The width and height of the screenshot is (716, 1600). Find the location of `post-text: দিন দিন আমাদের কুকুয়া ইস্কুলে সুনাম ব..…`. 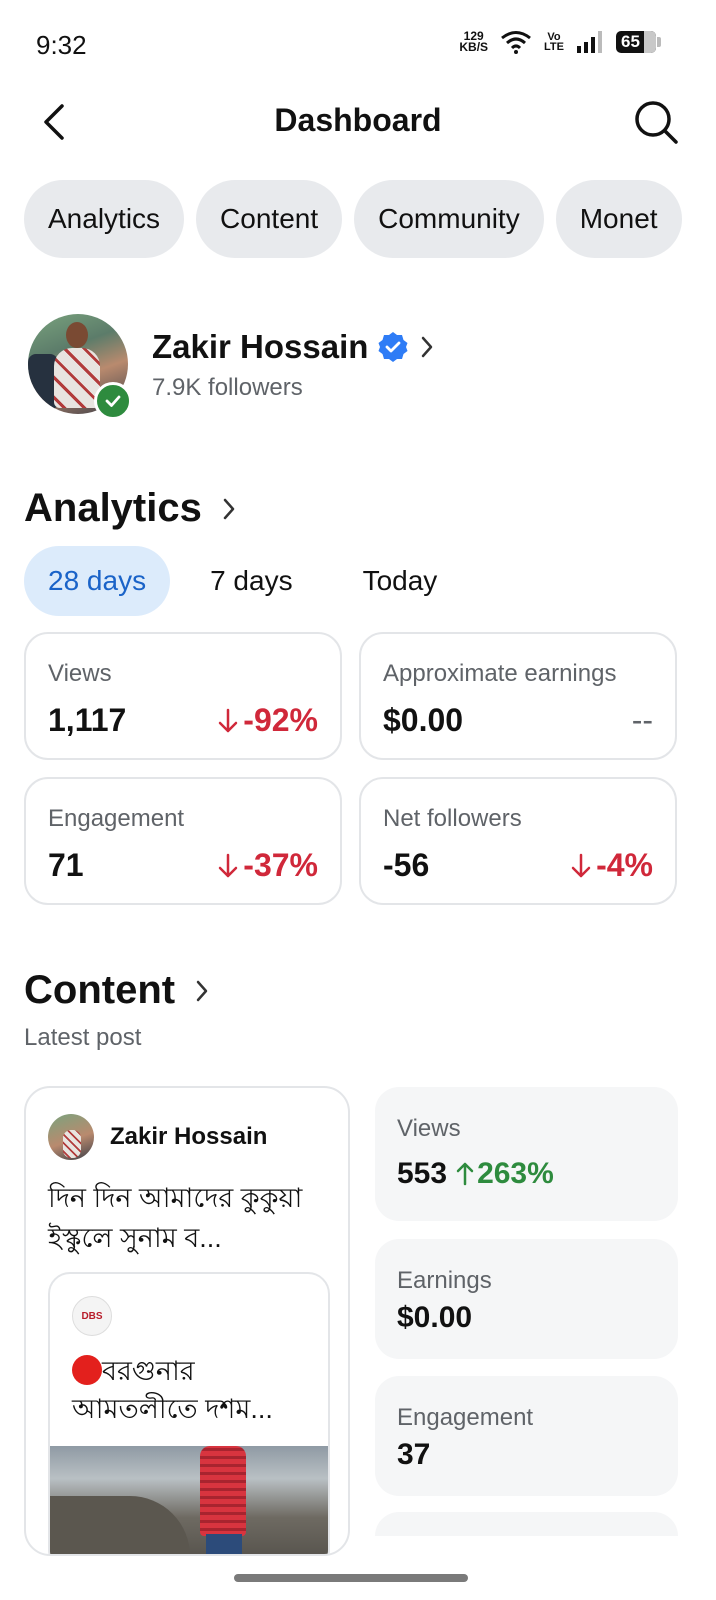

post-text: দিন দিন আমাদের কুকুয়া ইস্কুলে সুনাম ব..… is located at coordinates (175, 1218).